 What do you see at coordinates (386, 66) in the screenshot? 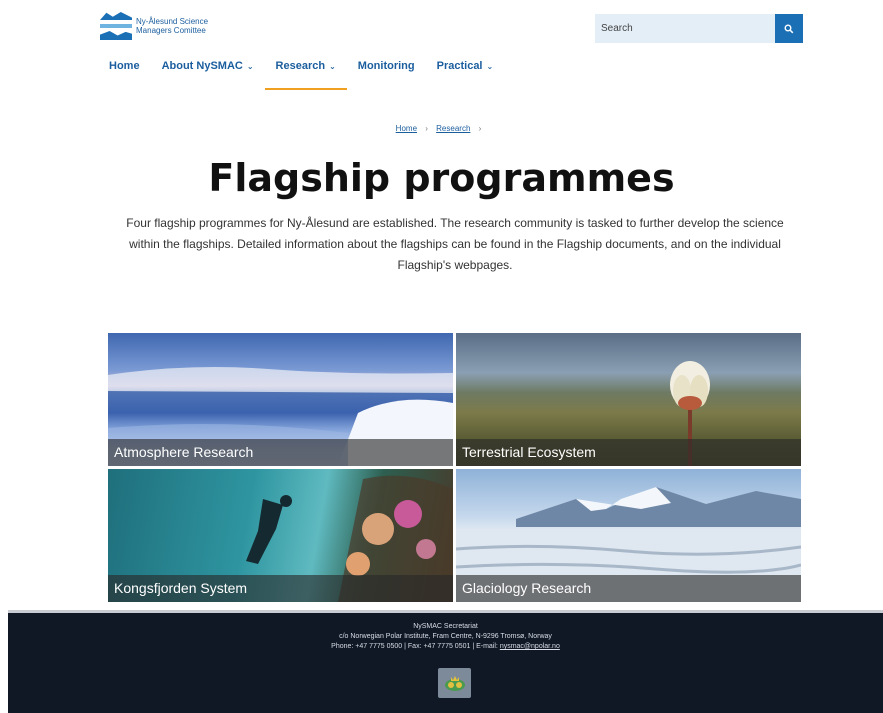
I see `nav-label: Monitoring` at bounding box center [386, 66].